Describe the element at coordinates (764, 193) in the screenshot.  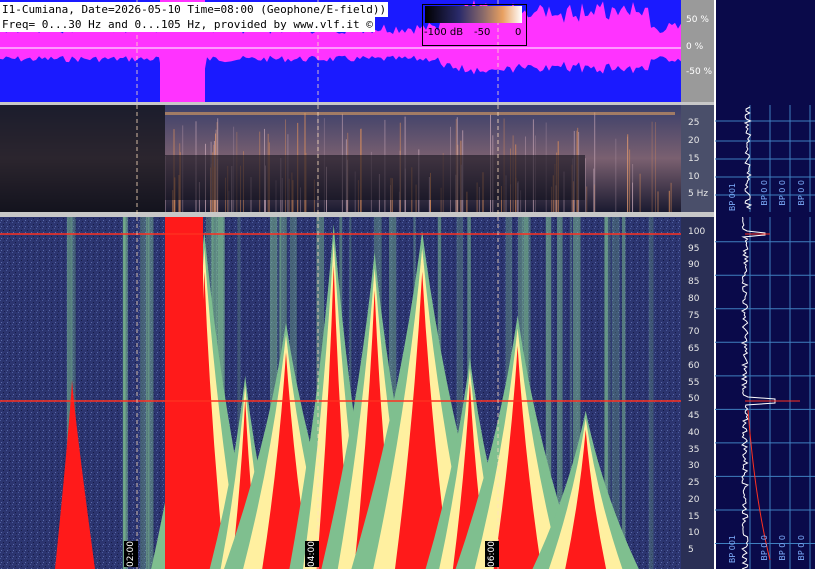
I see `side-label-2: BP 0 0` at that location.